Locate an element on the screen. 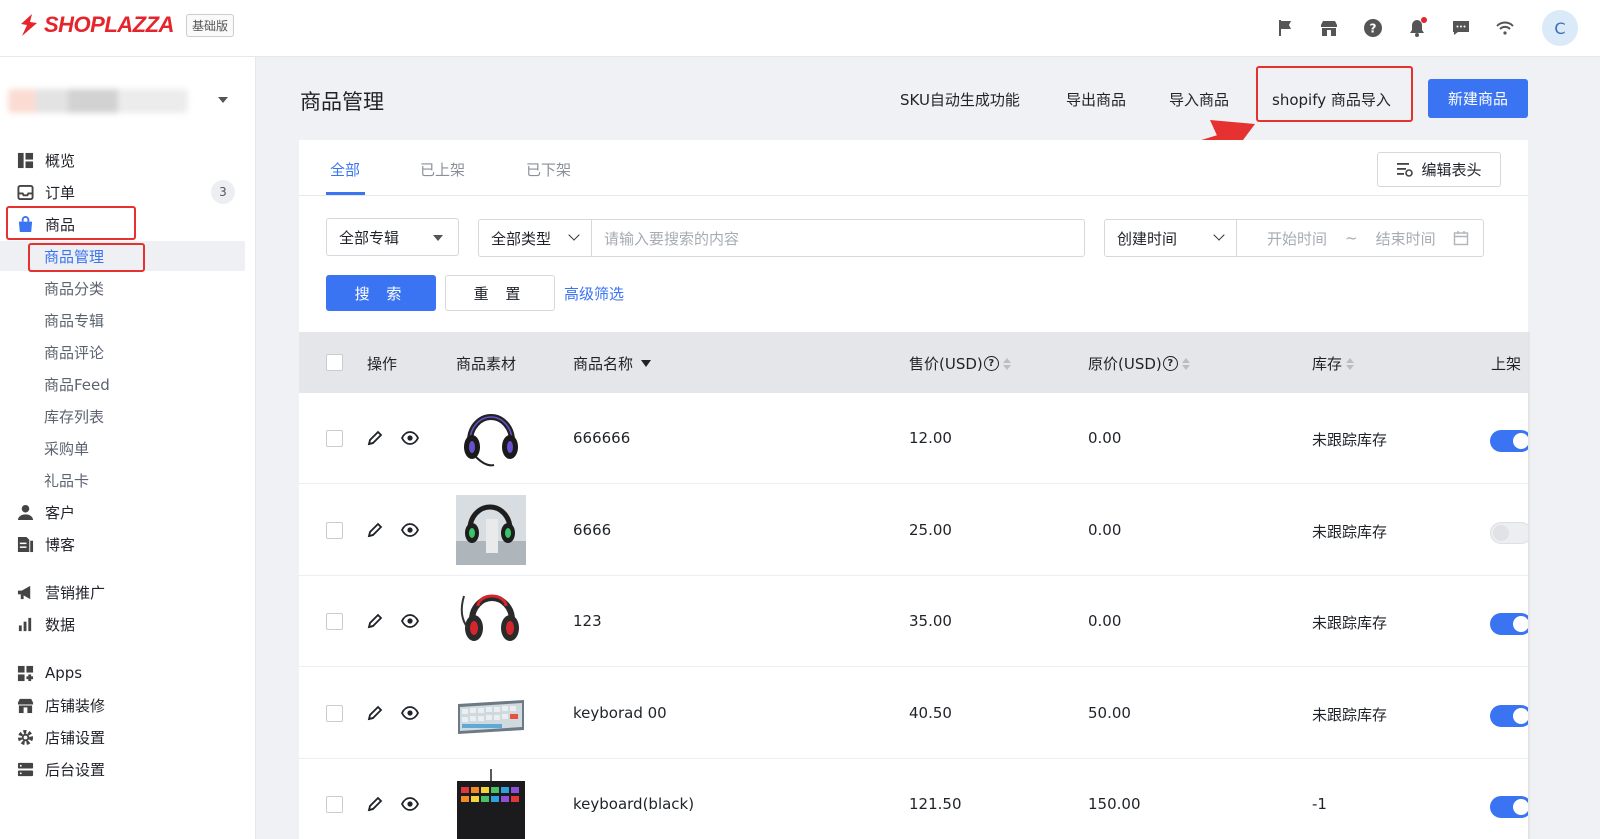  date-range-picker: 开始时间 ~ 结束时间 is located at coordinates (1360, 238).